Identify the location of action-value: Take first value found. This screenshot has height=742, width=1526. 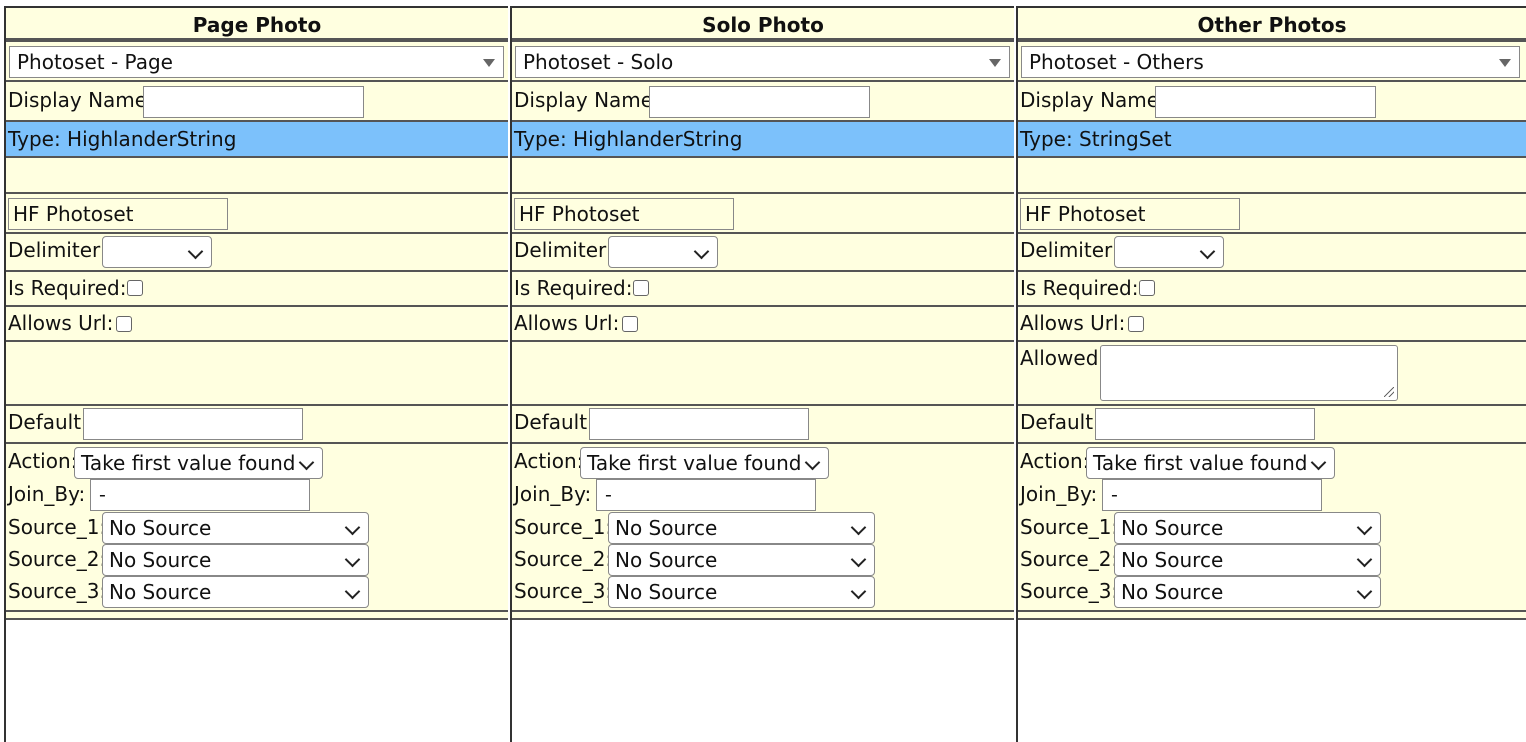
(188, 463).